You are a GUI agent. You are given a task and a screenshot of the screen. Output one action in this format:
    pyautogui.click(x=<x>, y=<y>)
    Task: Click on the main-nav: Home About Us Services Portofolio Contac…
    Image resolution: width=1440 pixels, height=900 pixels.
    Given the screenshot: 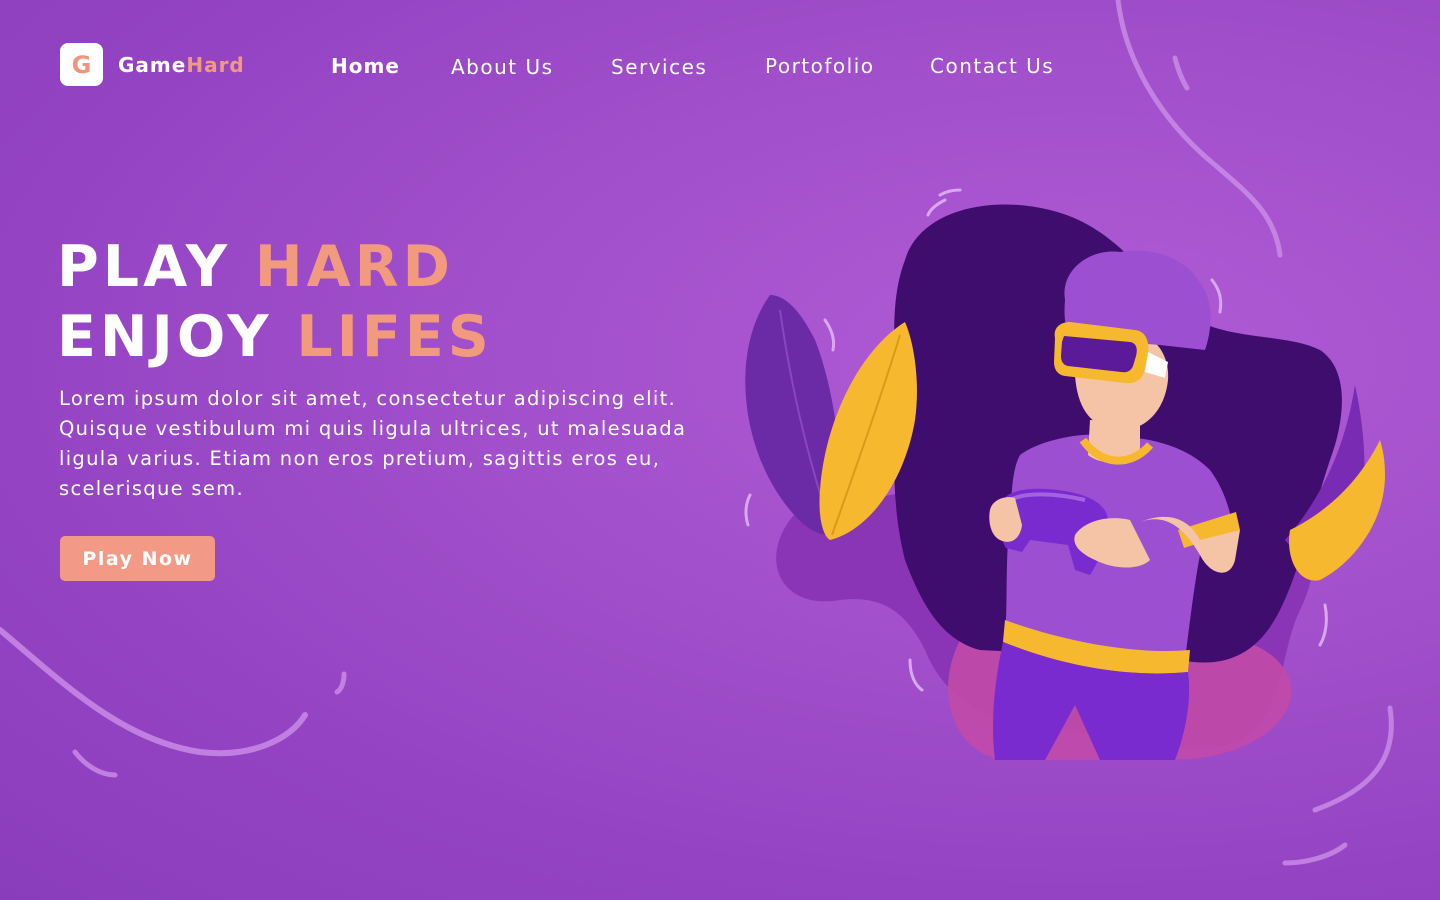 What is the action you would take?
    pyautogui.click(x=550, y=67)
    